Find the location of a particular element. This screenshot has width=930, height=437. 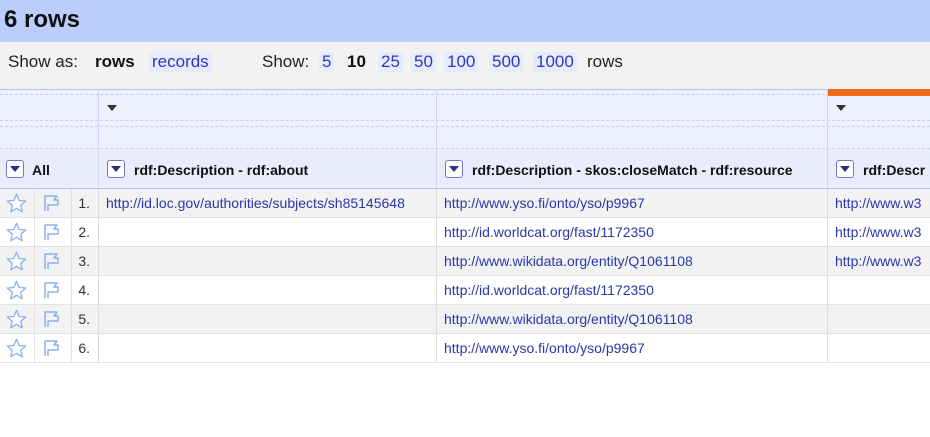

active-column-indicator is located at coordinates (879, 92).